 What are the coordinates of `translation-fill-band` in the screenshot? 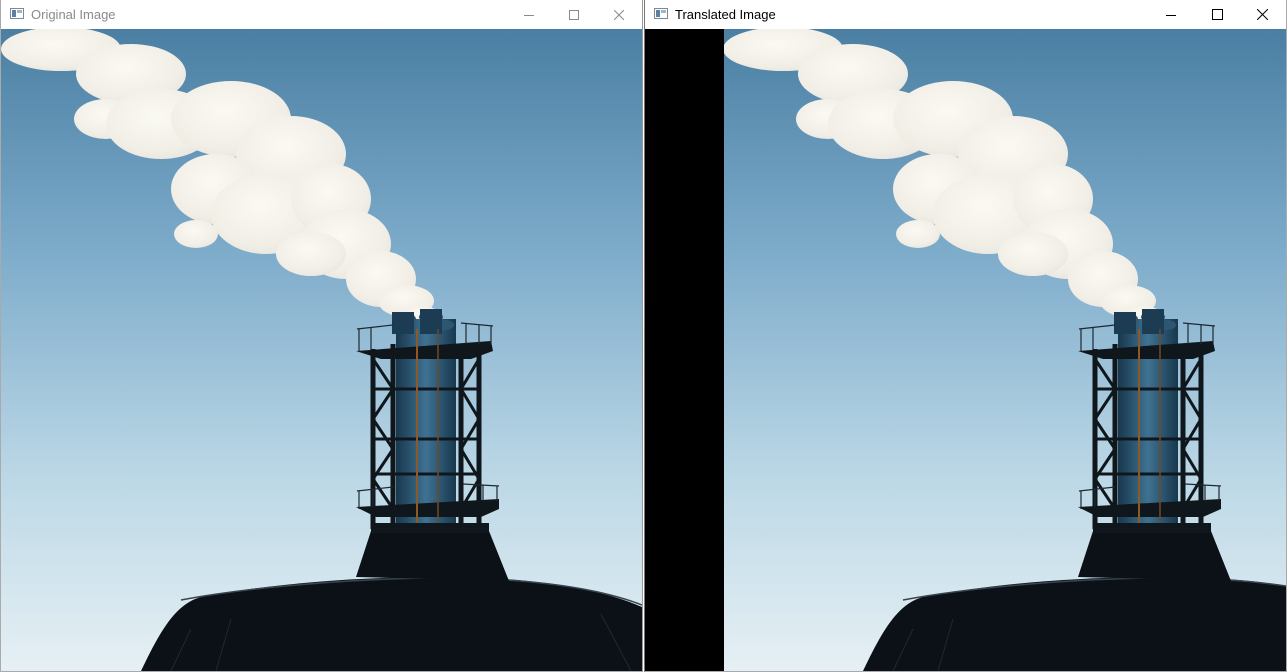 It's located at (684, 350).